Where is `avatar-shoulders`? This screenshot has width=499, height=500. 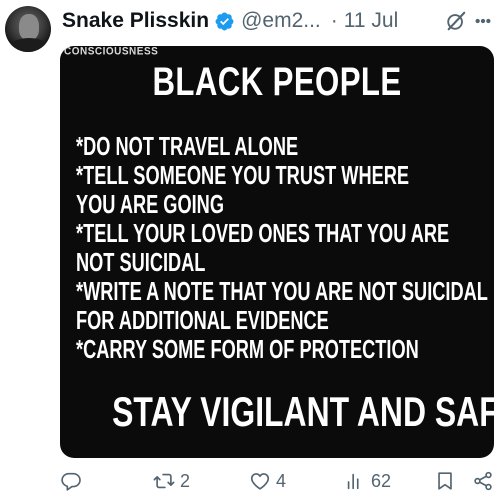 avatar-shoulders is located at coordinates (29, 45).